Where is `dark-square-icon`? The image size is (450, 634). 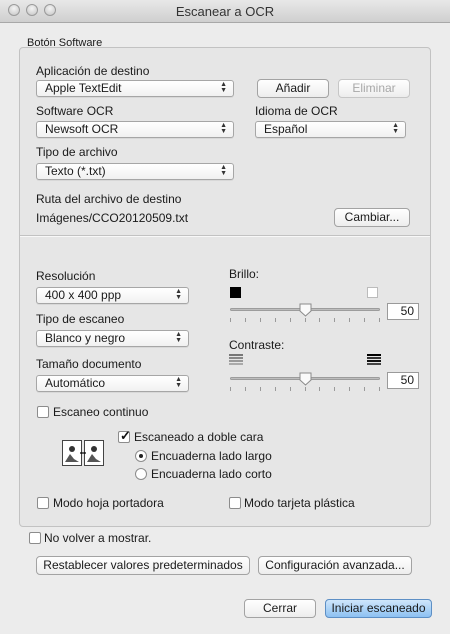
dark-square-icon is located at coordinates (235, 292).